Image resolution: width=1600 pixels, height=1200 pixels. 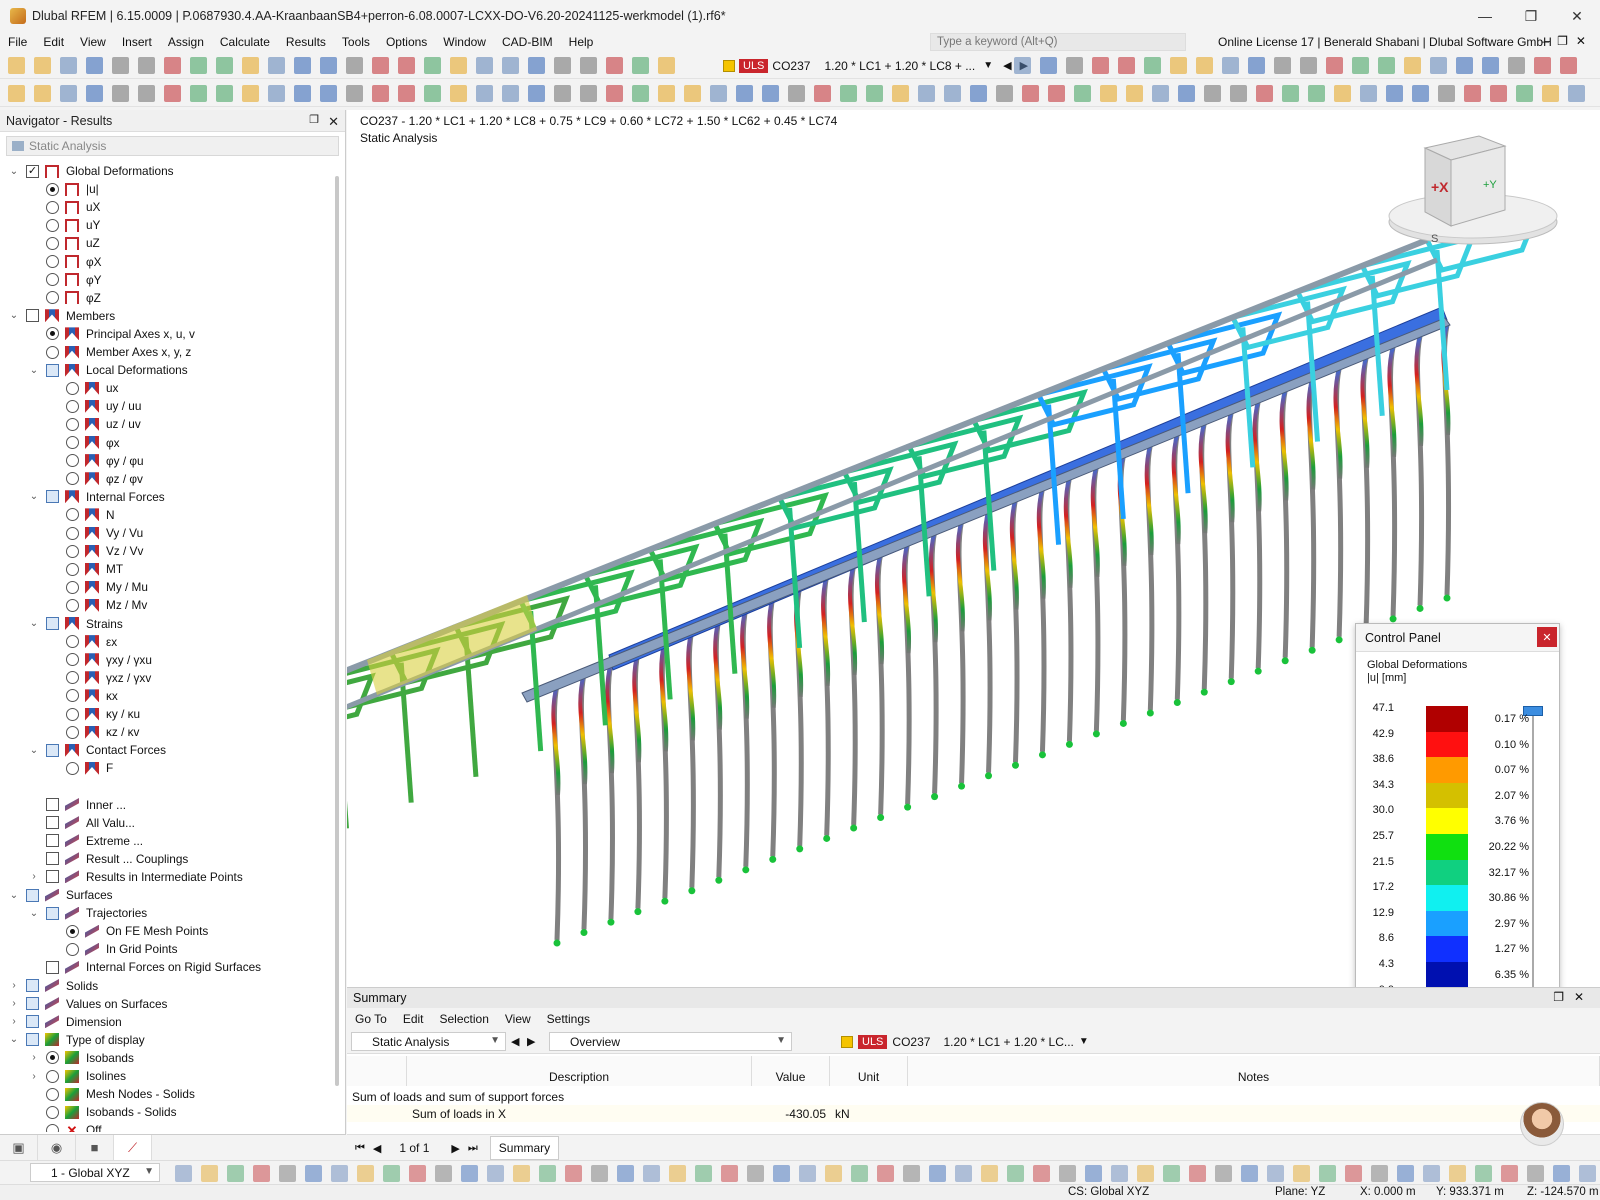 I want to click on assistant-avatar, so click(x=1542, y=1124).